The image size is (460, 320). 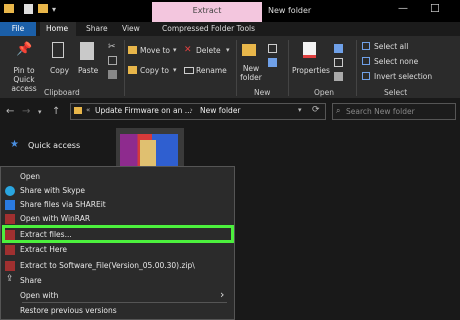 What do you see at coordinates (55, 218) in the screenshot?
I see `menu-item-open-with-winrar: Open with WinRAR` at bounding box center [55, 218].